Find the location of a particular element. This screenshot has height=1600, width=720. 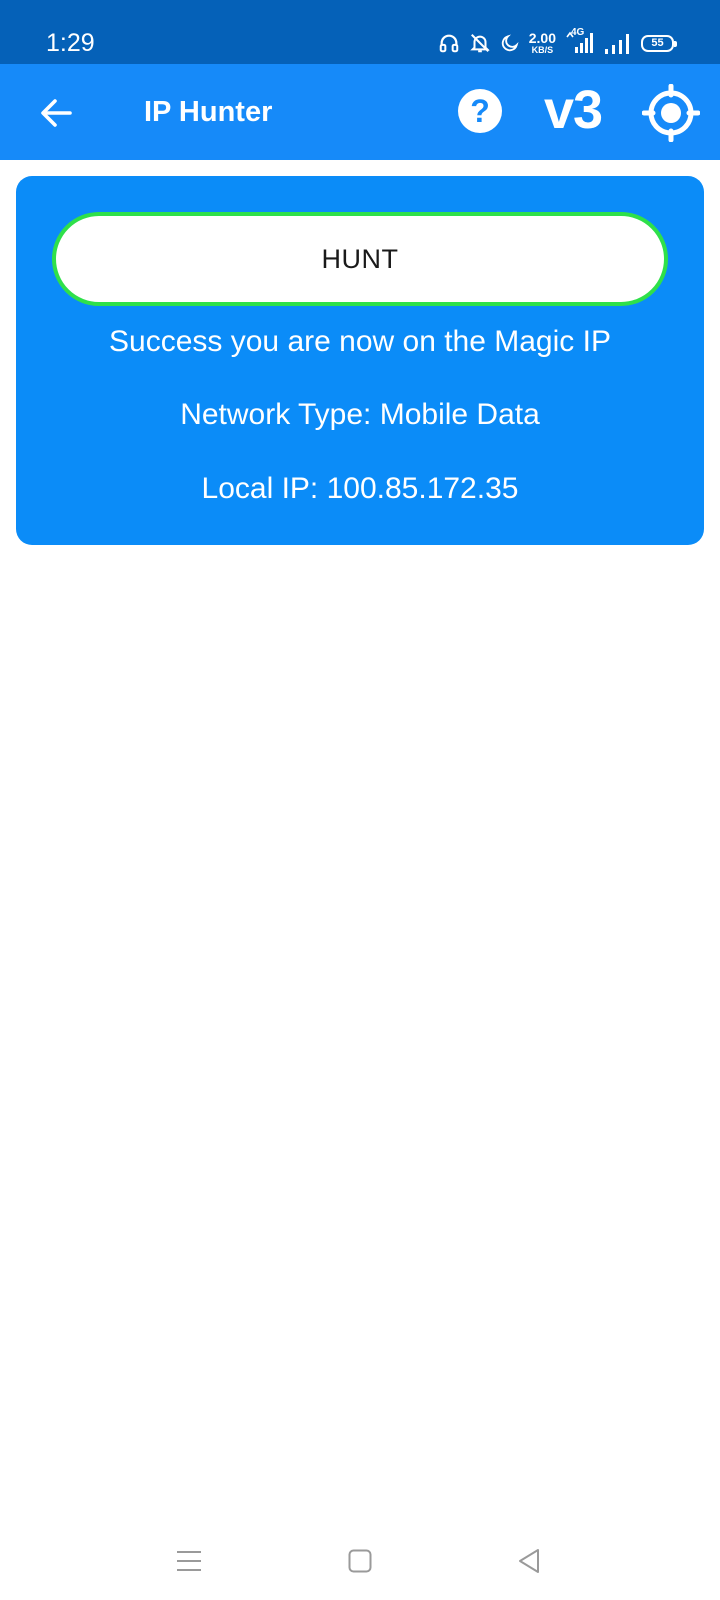

help-icon: ? is located at coordinates (480, 111).